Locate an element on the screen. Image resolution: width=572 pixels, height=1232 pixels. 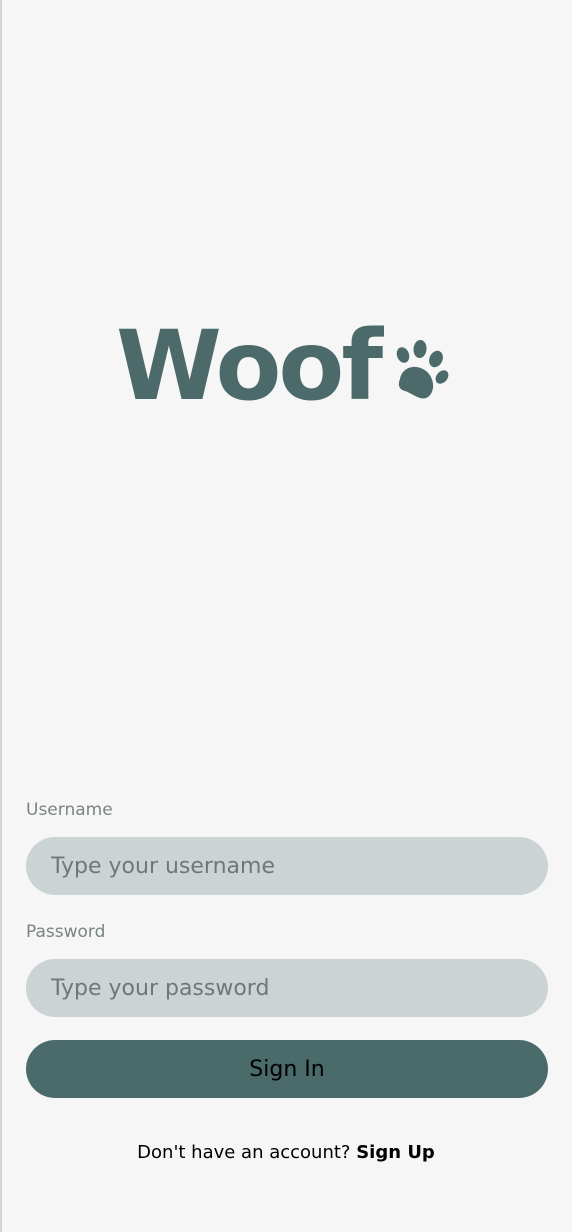
password-input is located at coordinates (287, 988).